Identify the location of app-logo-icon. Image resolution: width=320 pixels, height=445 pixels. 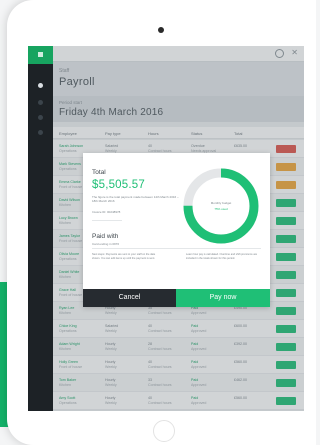
(40, 55).